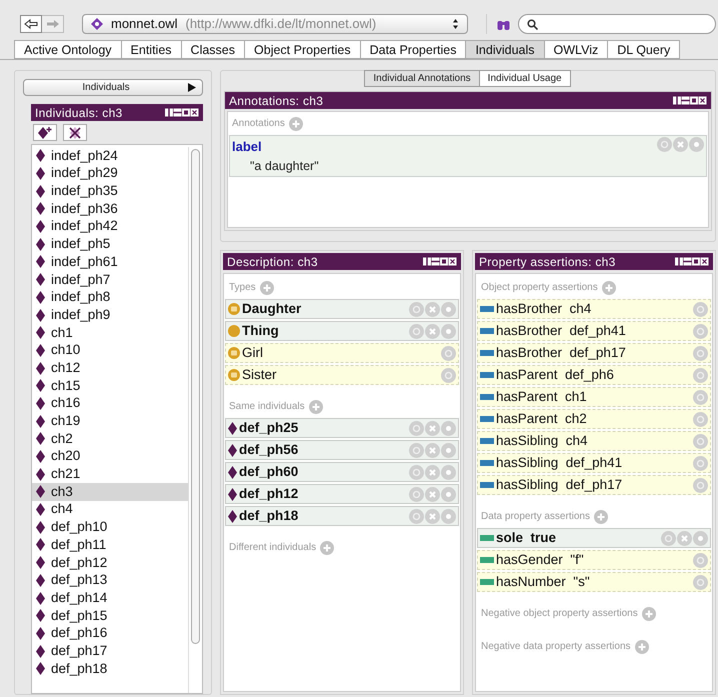 Image resolution: width=718 pixels, height=697 pixels. What do you see at coordinates (110, 581) in the screenshot?
I see `individual-item: def_ph13` at bounding box center [110, 581].